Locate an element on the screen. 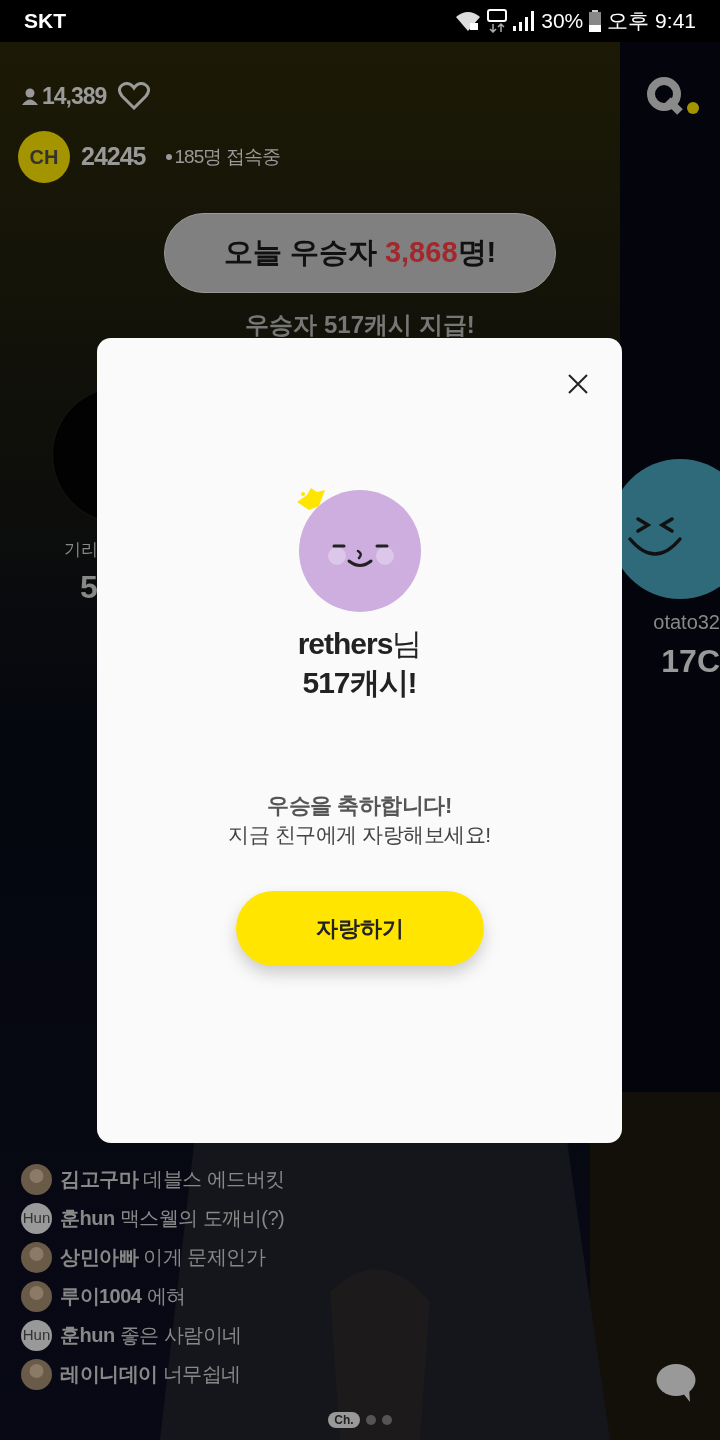 The width and height of the screenshot is (720, 1440). signal-icon is located at coordinates (524, 21).